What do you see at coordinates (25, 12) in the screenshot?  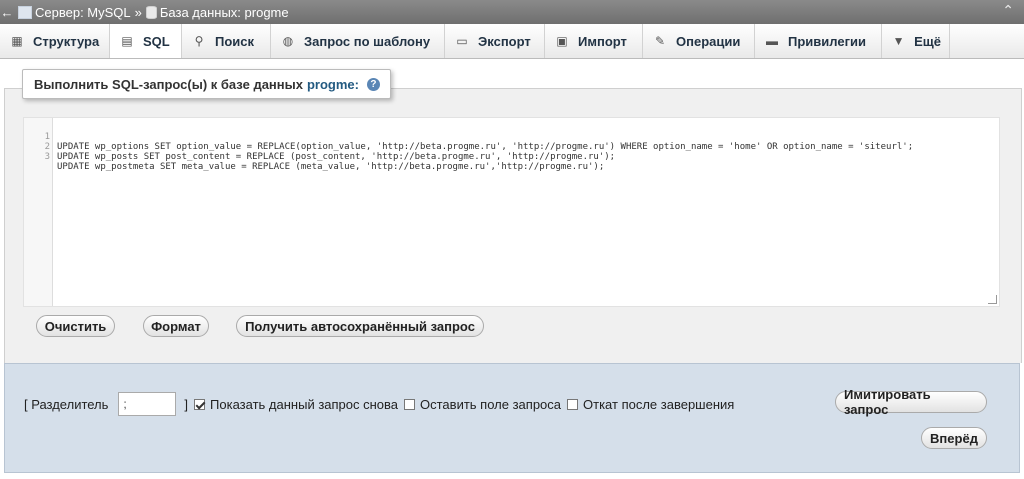 I see `server-icon` at bounding box center [25, 12].